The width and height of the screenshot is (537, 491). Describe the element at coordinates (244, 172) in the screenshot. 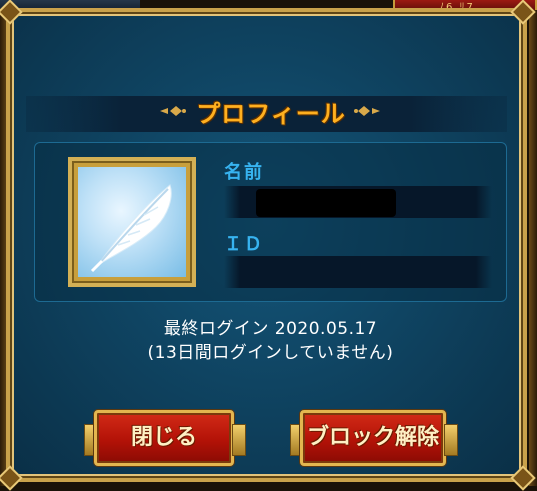

I see `name-label: 名前` at that location.